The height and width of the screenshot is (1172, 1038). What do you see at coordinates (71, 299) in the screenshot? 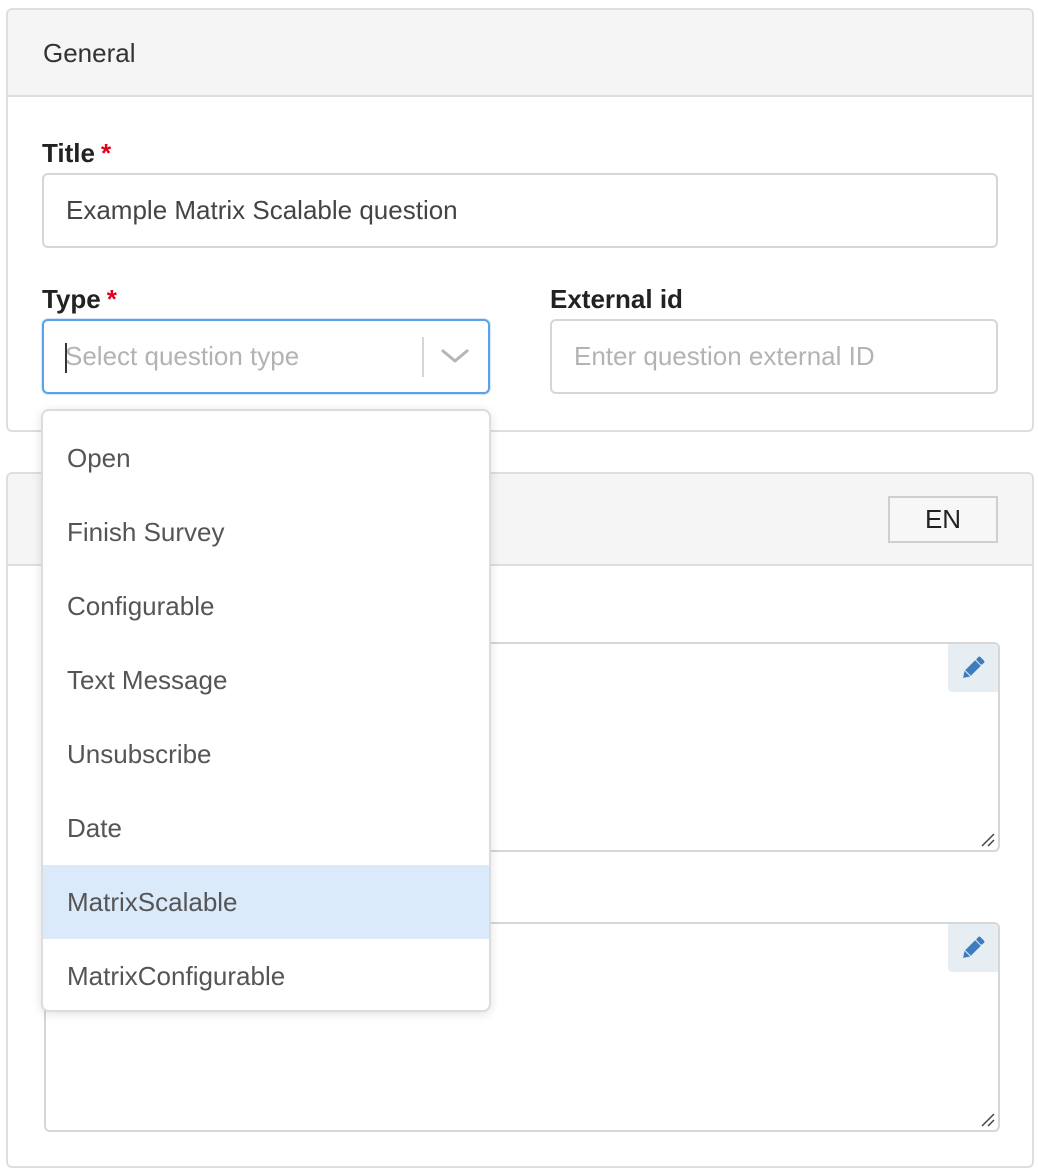
I see `type-label-text: Type` at bounding box center [71, 299].